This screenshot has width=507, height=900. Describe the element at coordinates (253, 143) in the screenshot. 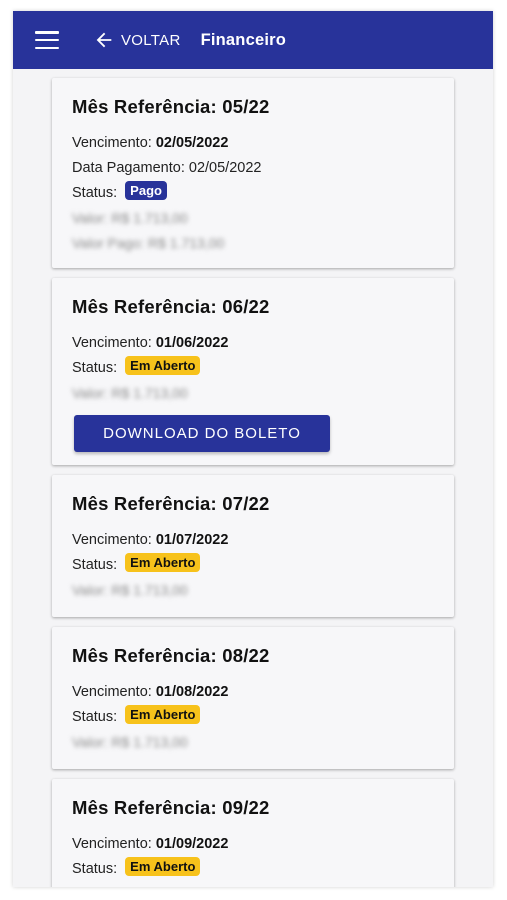

I see `due-date-line: Vencimento: 02/05/2022` at that location.